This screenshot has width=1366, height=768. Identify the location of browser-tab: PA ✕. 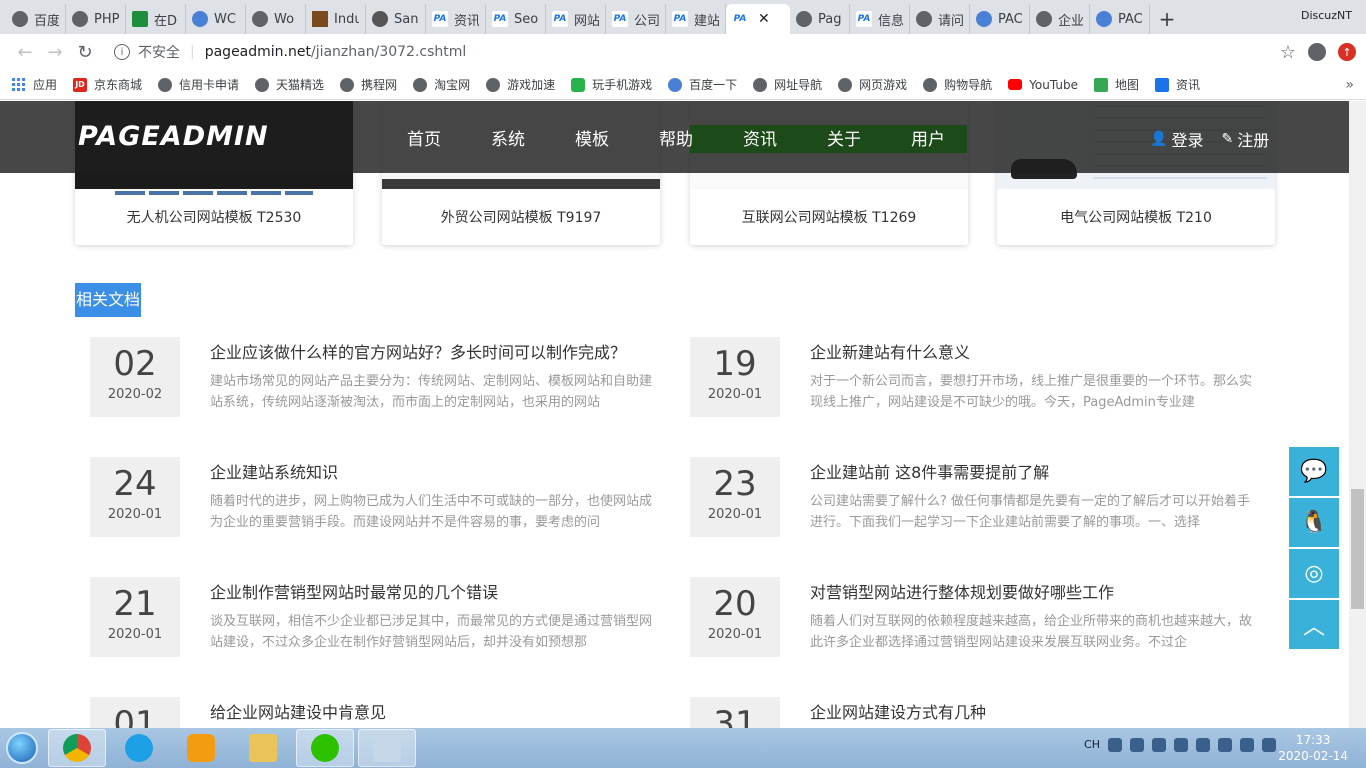
(758, 19).